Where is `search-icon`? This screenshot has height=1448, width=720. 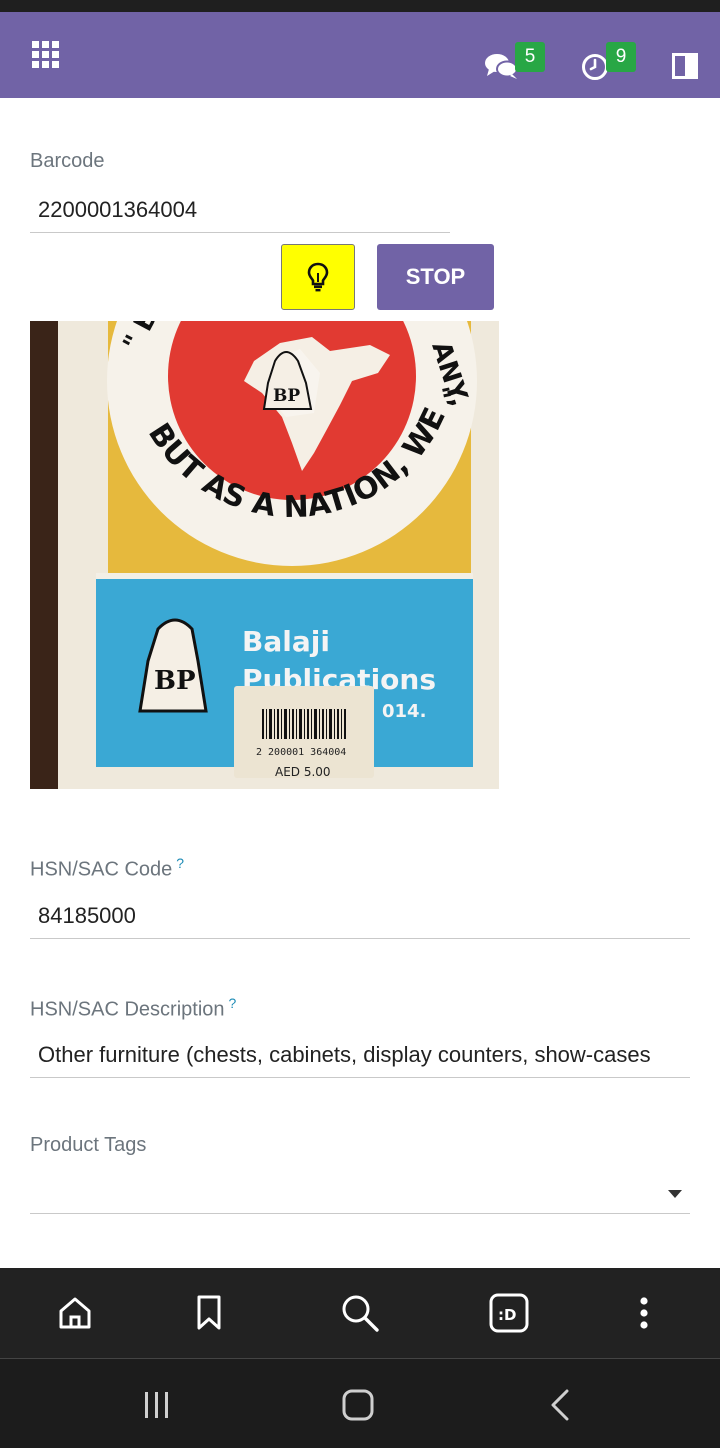 search-icon is located at coordinates (360, 1313).